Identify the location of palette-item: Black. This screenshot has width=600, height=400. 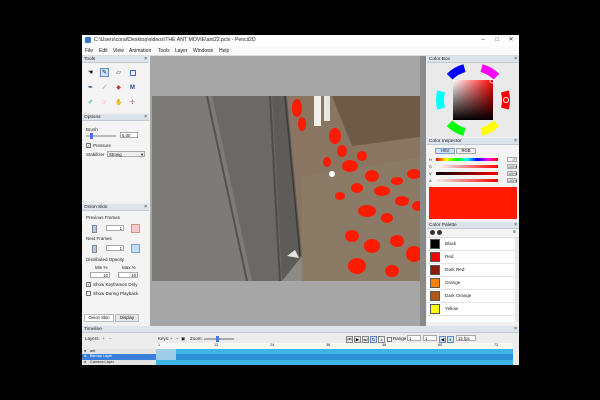
(471, 244).